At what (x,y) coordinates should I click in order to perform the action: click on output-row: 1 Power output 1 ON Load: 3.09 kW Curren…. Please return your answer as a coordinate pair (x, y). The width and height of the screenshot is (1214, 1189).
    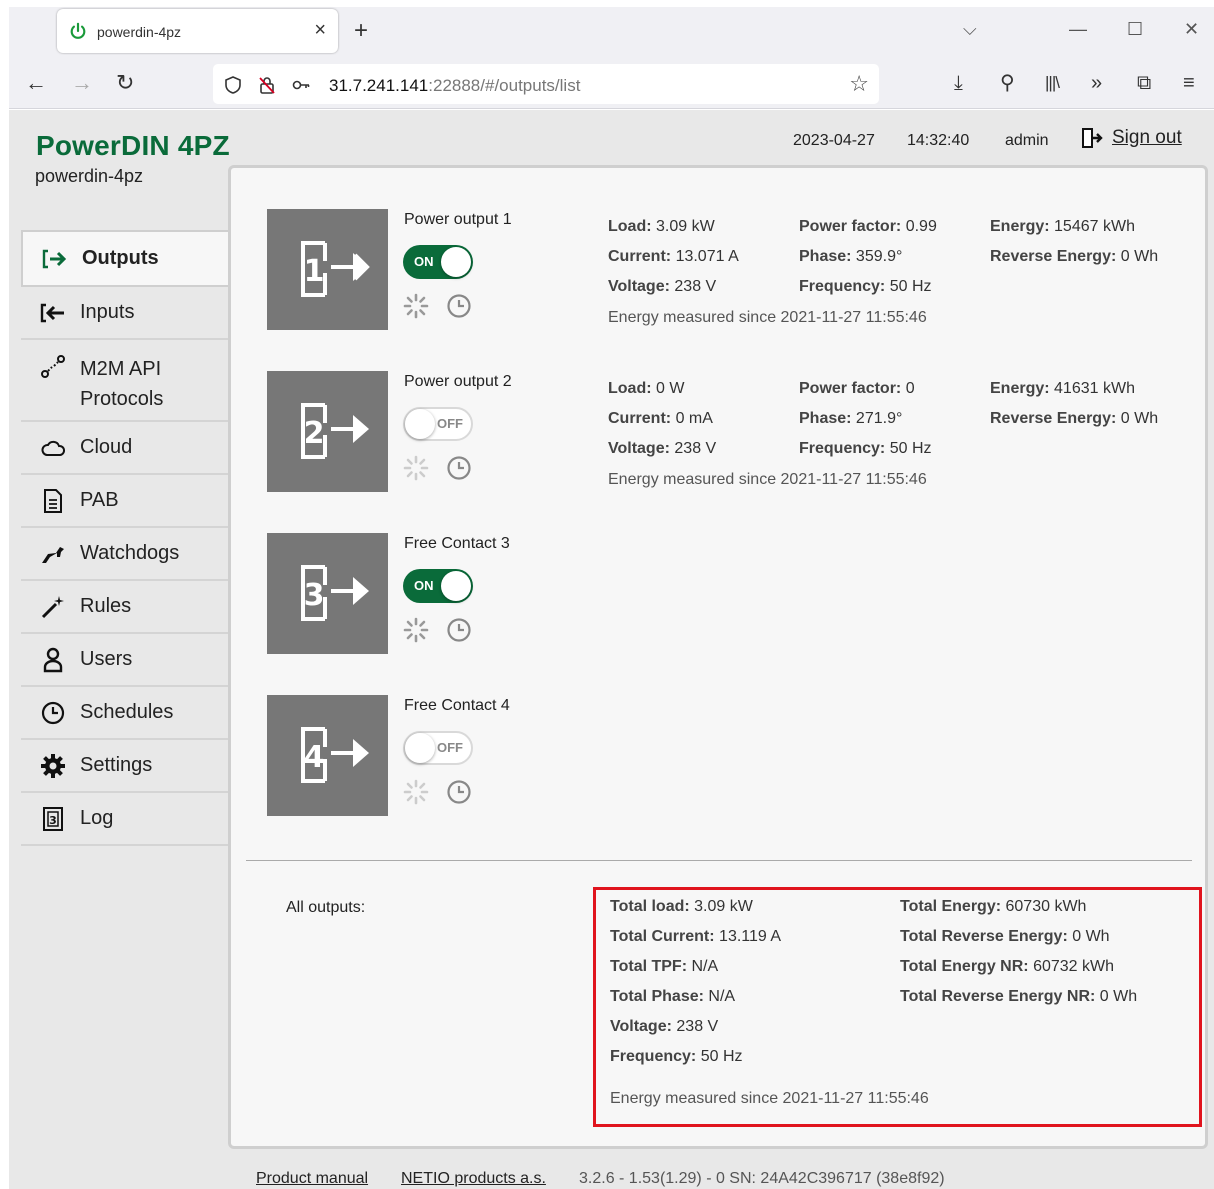
    Looking at the image, I should click on (737, 270).